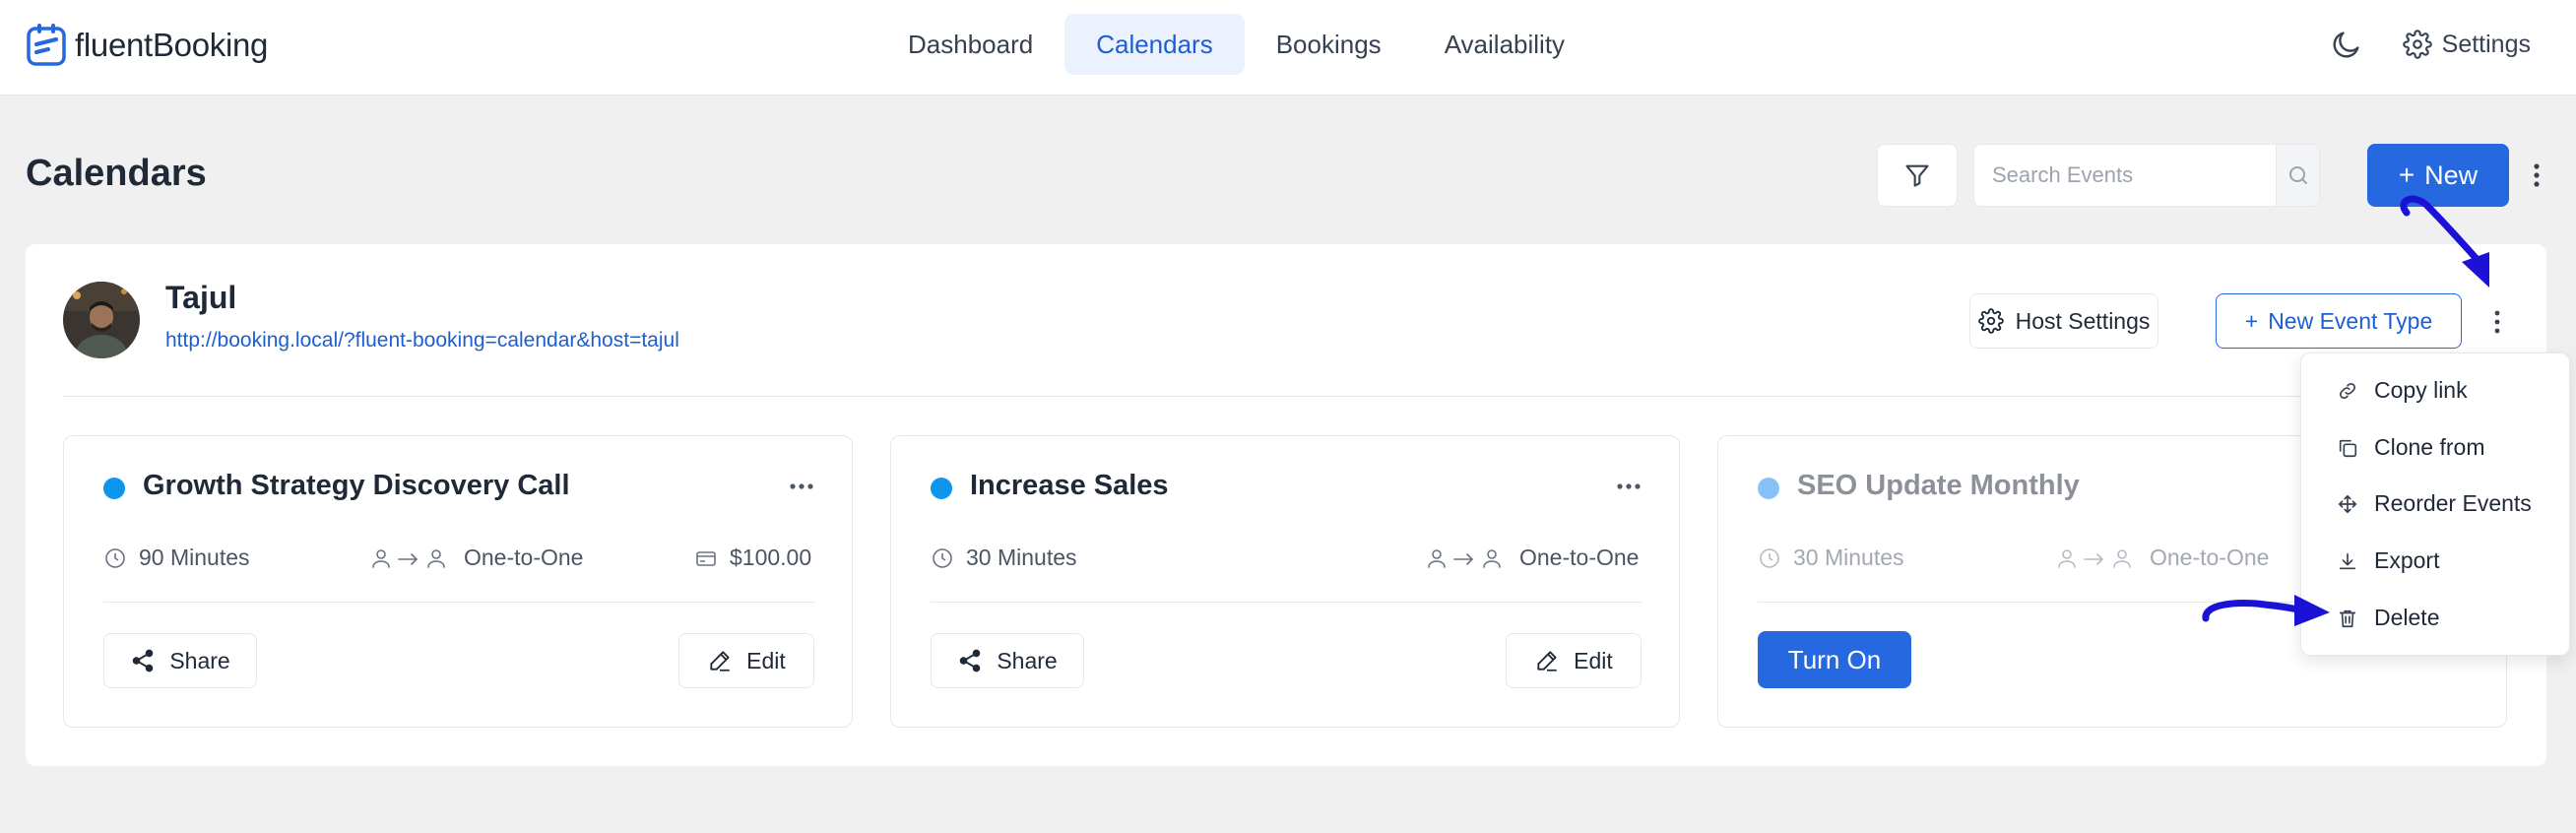 This screenshot has width=2576, height=833. Describe the element at coordinates (2348, 448) in the screenshot. I see `clone-icon` at that location.